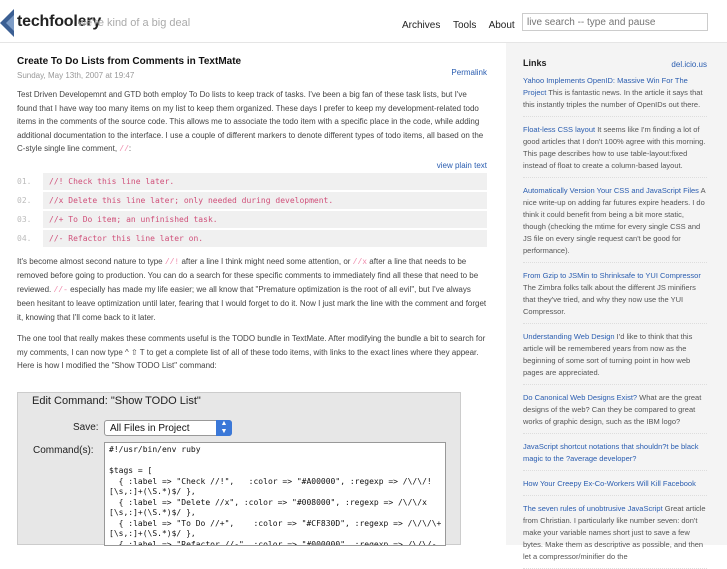 The image size is (727, 569). I want to click on code-line: 03.//+ To Do item; an unfinished task., so click(252, 219).